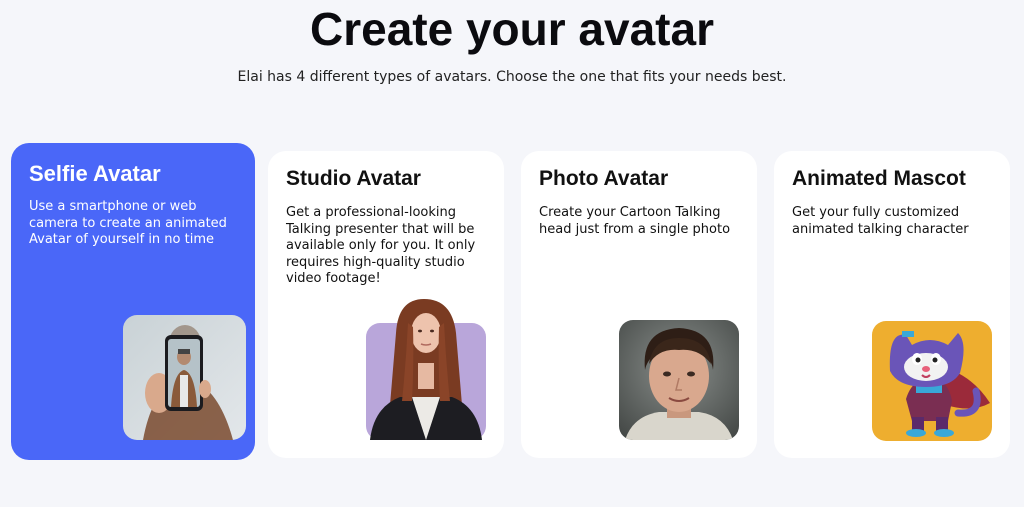 This screenshot has width=1024, height=507. Describe the element at coordinates (879, 178) in the screenshot. I see `card-title: Animated Mascot` at that location.